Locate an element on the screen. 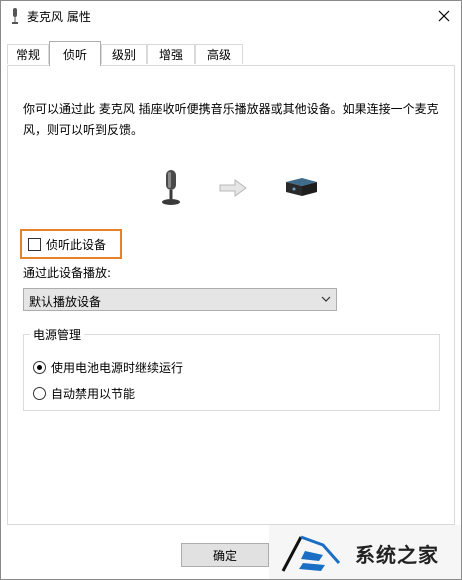  tab-general: 常规 is located at coordinates (28, 54).